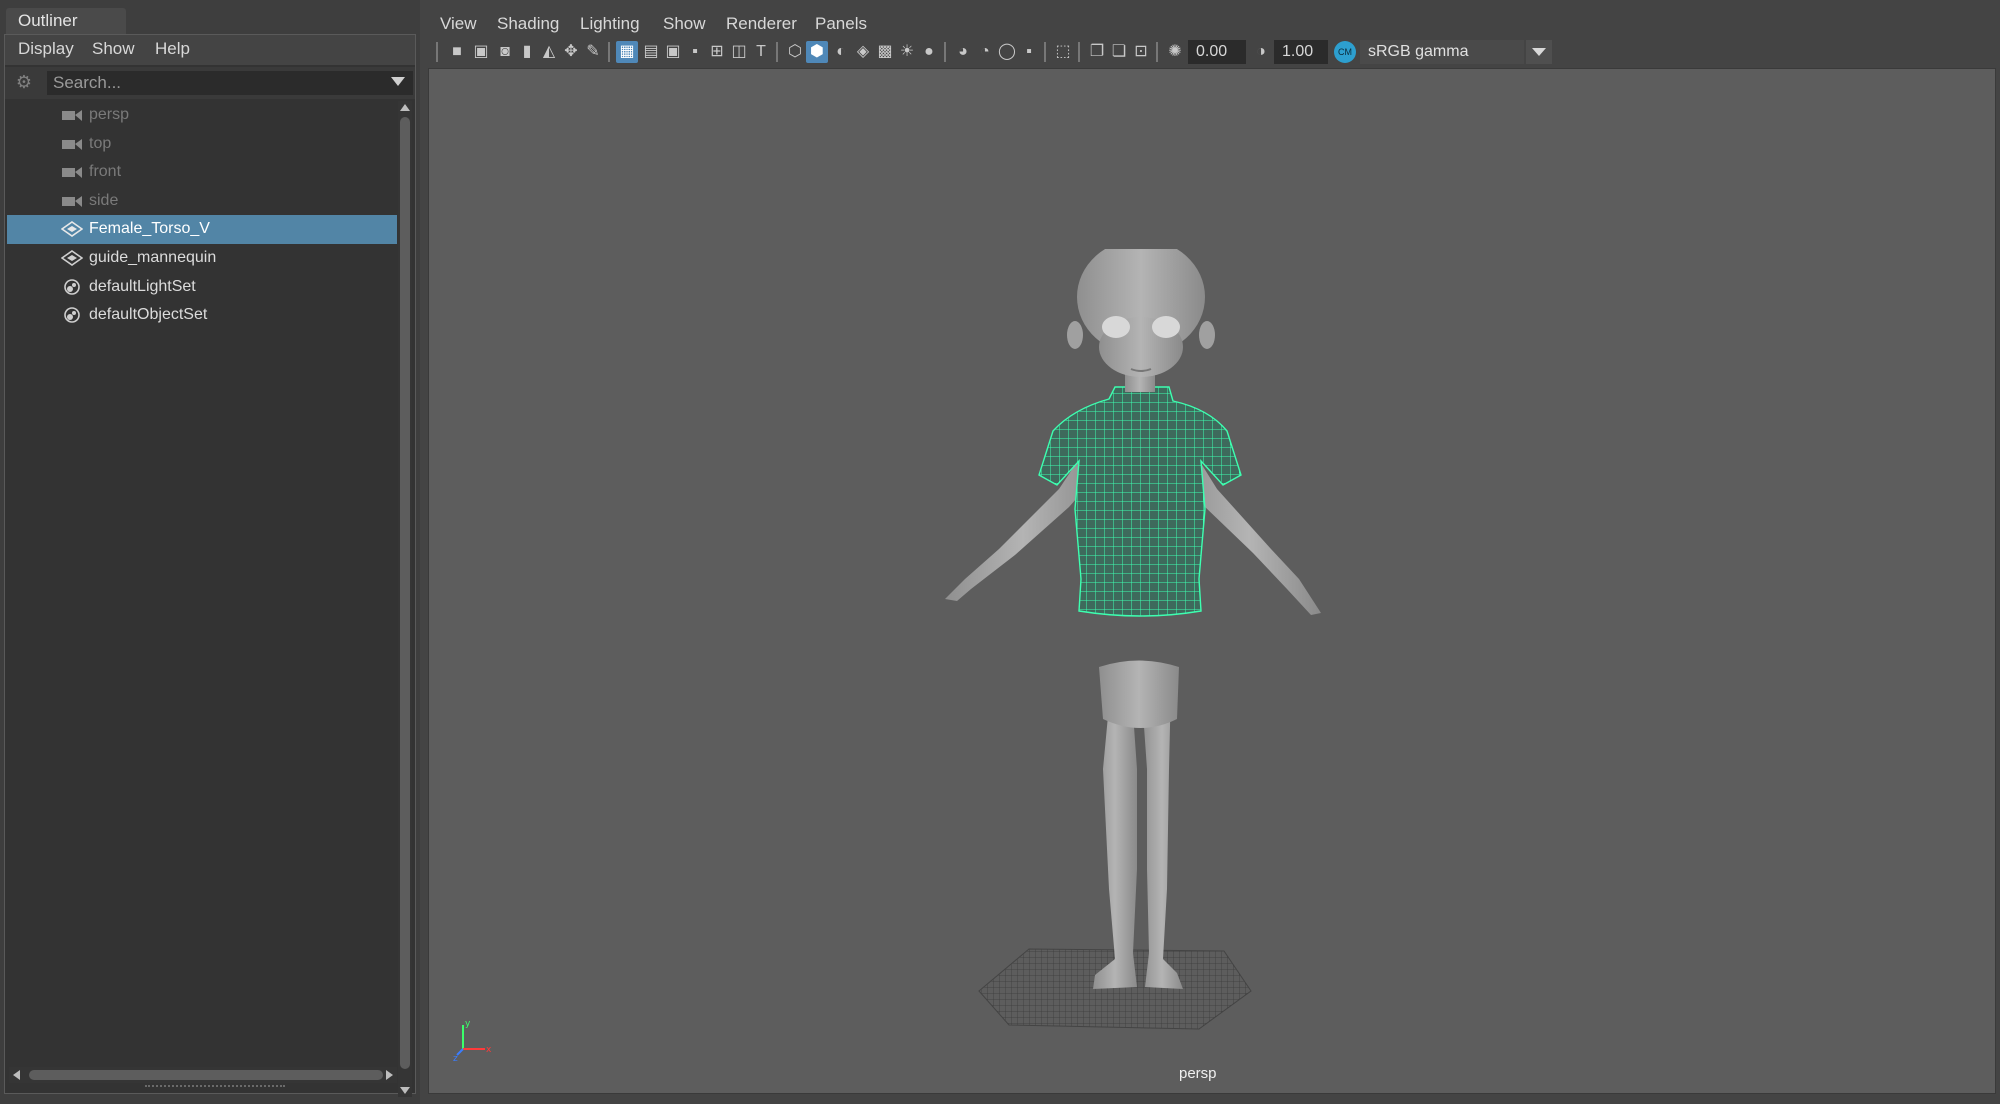 The height and width of the screenshot is (1104, 2000). Describe the element at coordinates (1198, 1073) in the screenshot. I see `camera-name-label: persp` at that location.